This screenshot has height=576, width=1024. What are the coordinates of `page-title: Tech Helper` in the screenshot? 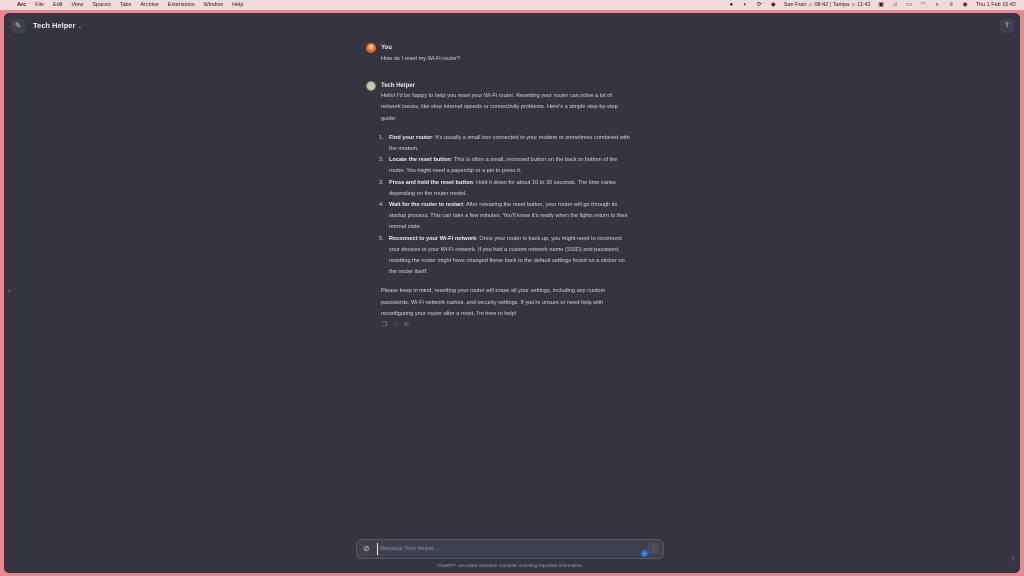 It's located at (54, 25).